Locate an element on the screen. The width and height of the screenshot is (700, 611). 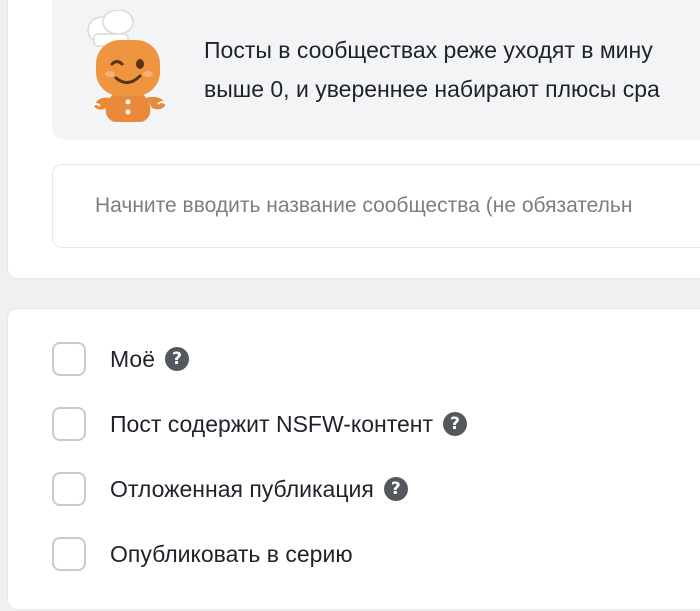
option-scheduled-help-icon: ? is located at coordinates (395, 489).